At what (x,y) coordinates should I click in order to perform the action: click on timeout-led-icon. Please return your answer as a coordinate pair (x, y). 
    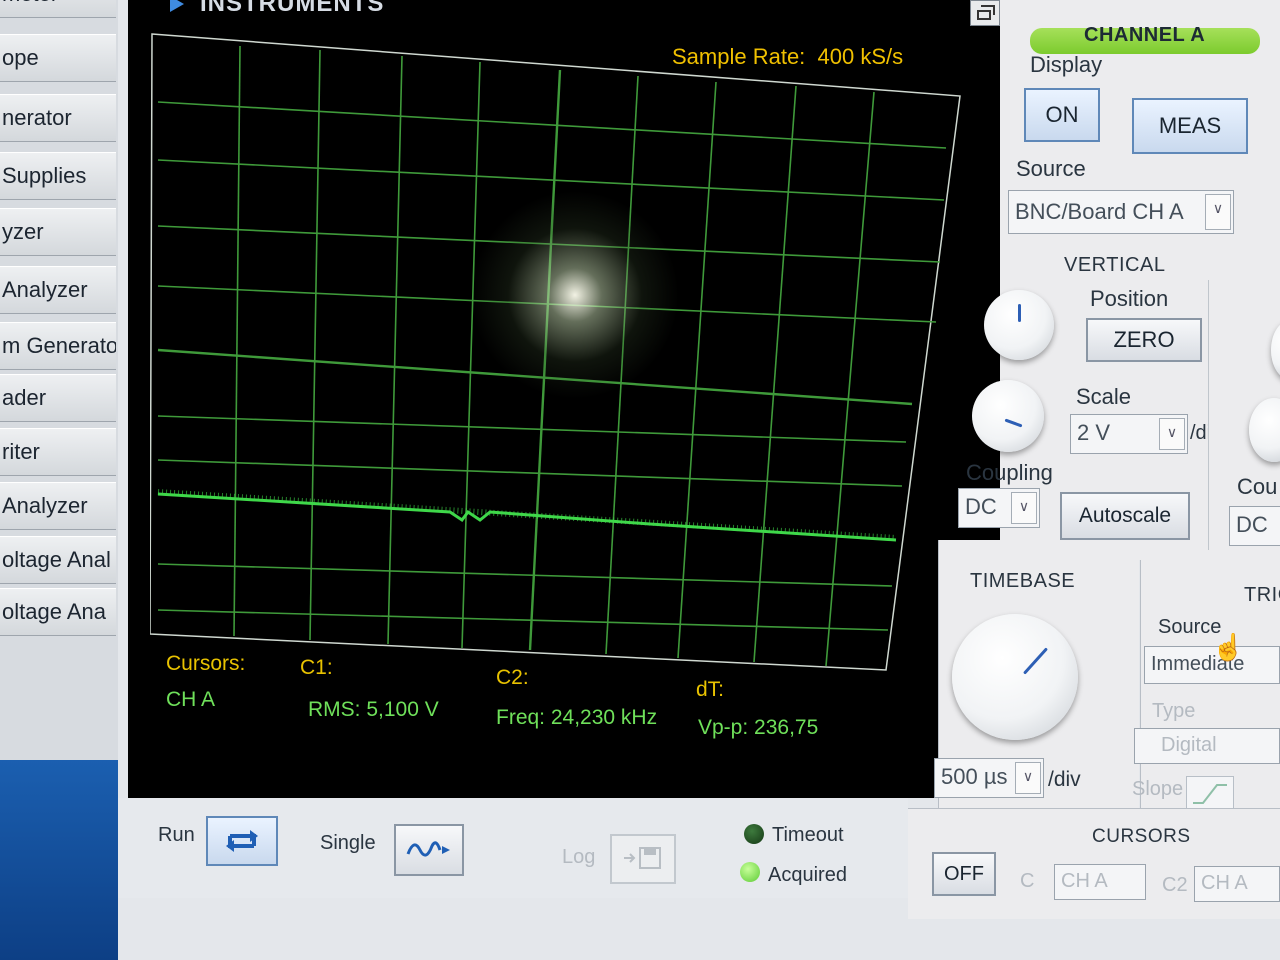
    Looking at the image, I should click on (754, 834).